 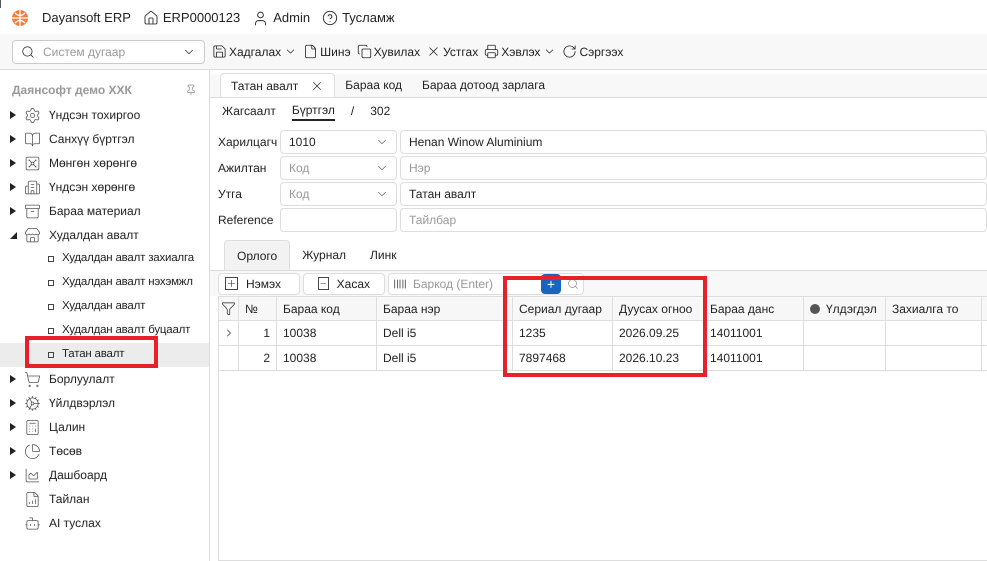 What do you see at coordinates (258, 308) in the screenshot?
I see `column-header: №` at bounding box center [258, 308].